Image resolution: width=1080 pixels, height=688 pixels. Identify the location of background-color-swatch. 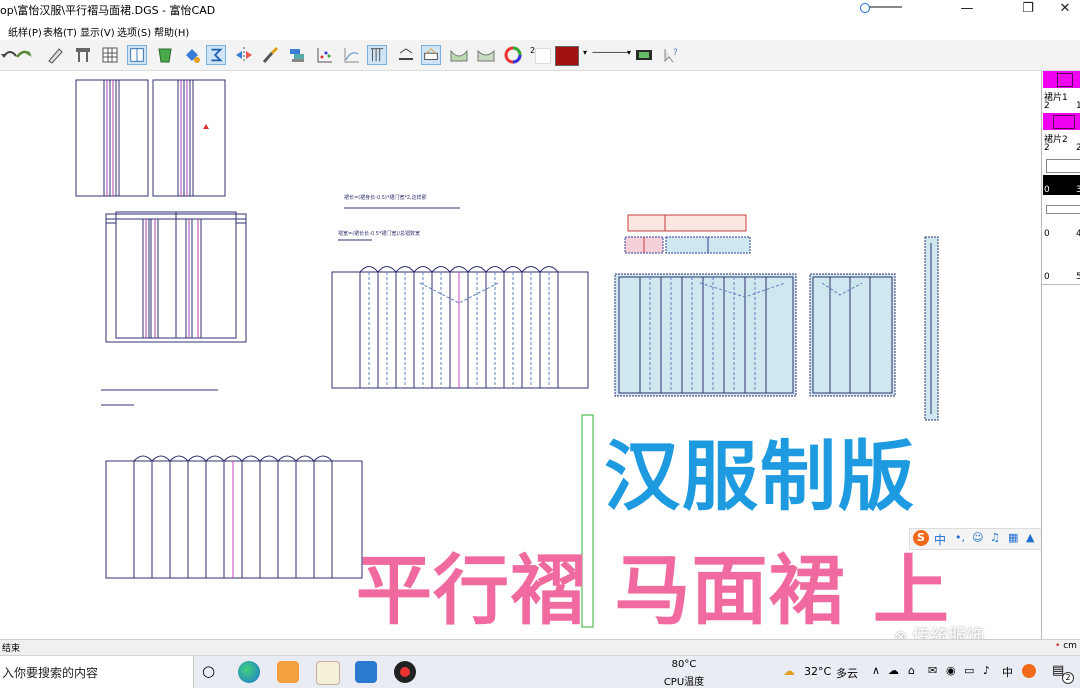
(543, 56).